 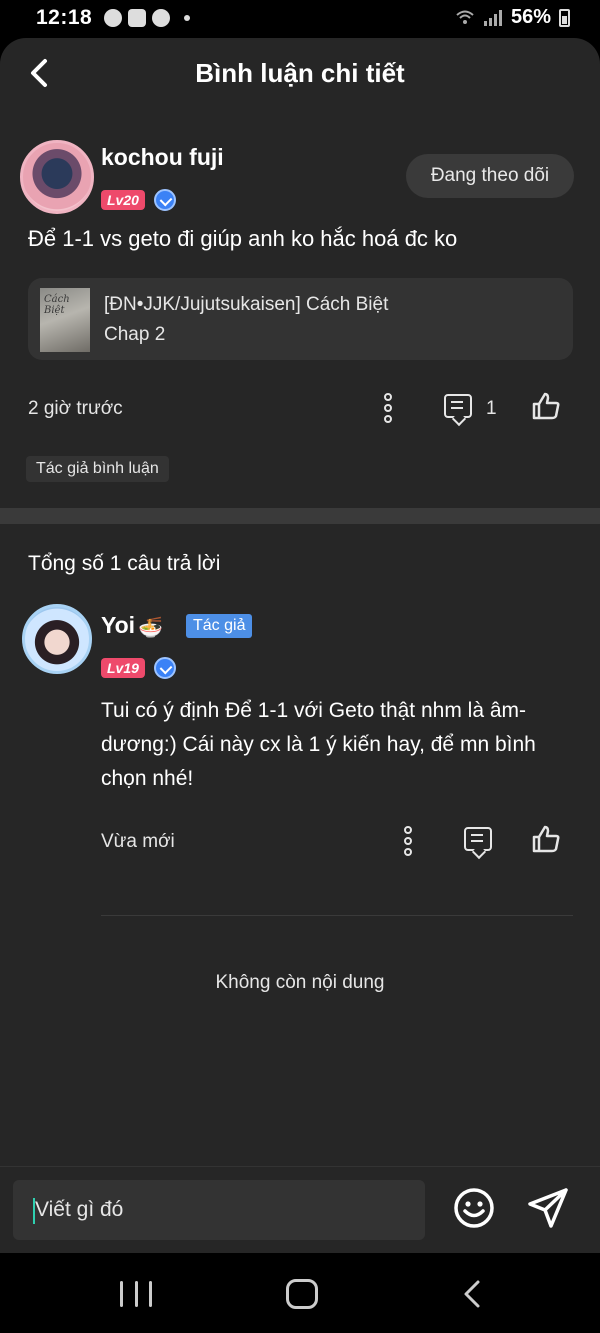 What do you see at coordinates (150, 628) in the screenshot?
I see `noodle-emoji: 🍜` at bounding box center [150, 628].